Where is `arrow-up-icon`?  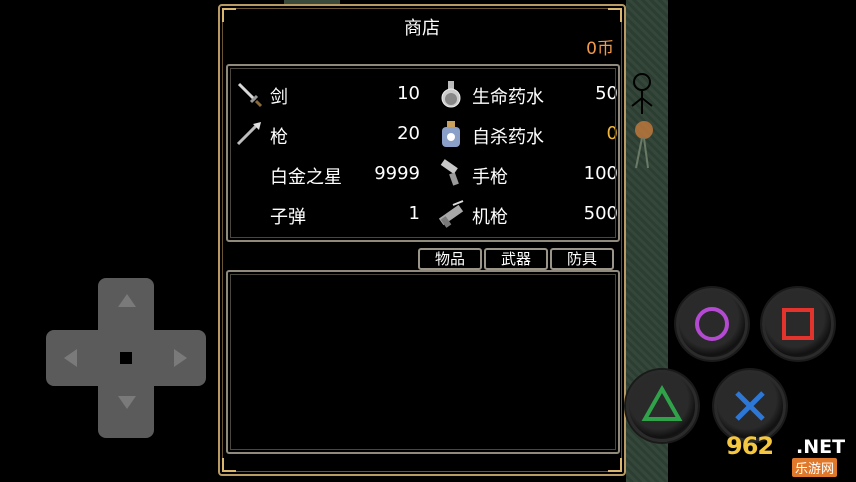
arrow-up-icon is located at coordinates (127, 300).